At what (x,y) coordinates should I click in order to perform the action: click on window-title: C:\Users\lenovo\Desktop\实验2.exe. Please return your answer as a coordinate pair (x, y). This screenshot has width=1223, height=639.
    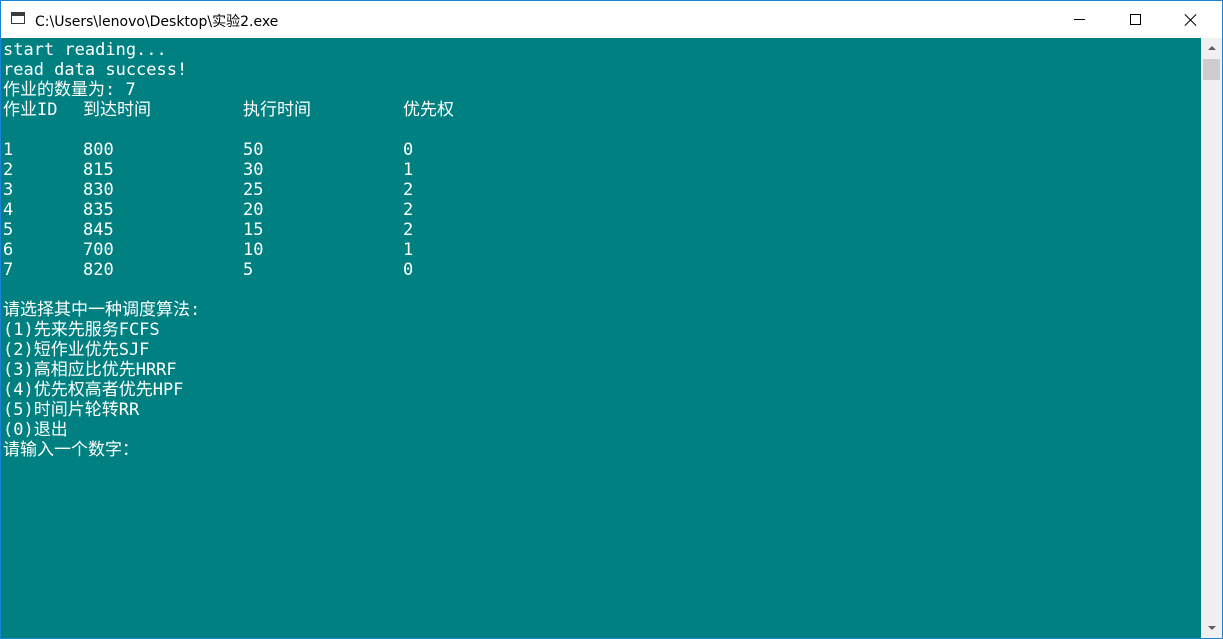
    Looking at the image, I should click on (157, 22).